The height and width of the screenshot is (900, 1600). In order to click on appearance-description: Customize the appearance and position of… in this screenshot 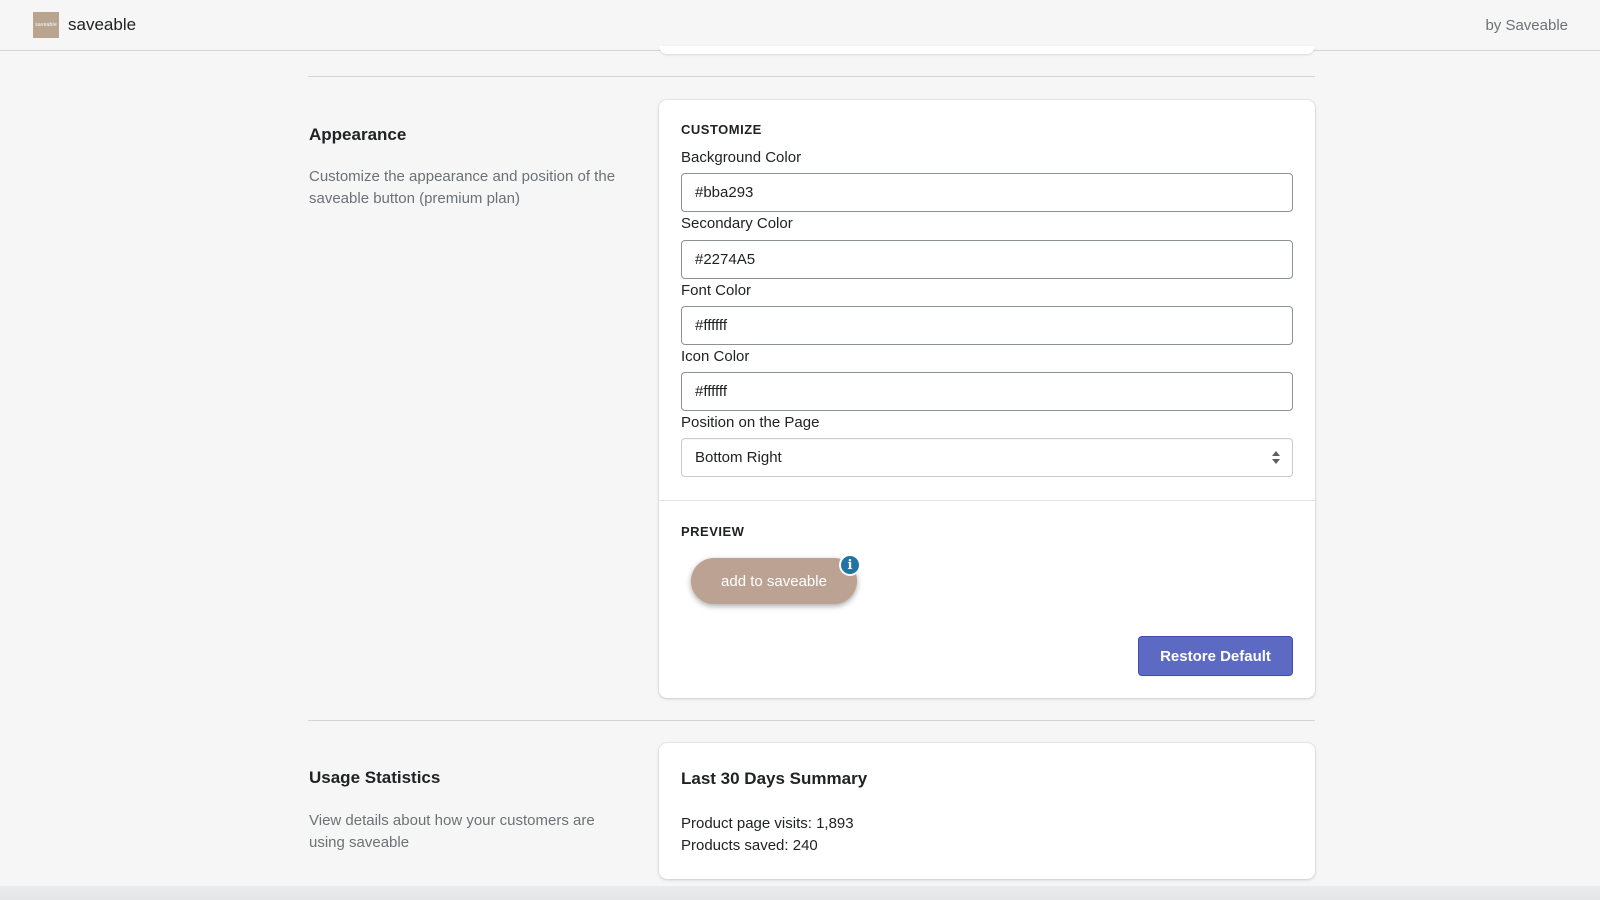, I will do `click(462, 187)`.